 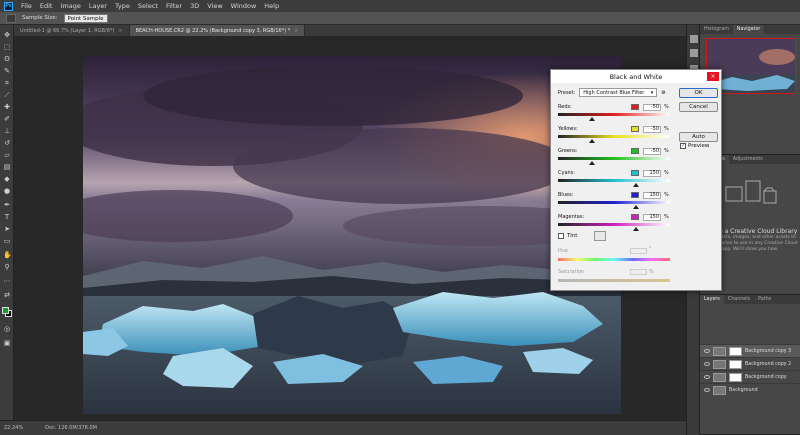 I want to click on menu-image: Image, so click(x=70, y=6).